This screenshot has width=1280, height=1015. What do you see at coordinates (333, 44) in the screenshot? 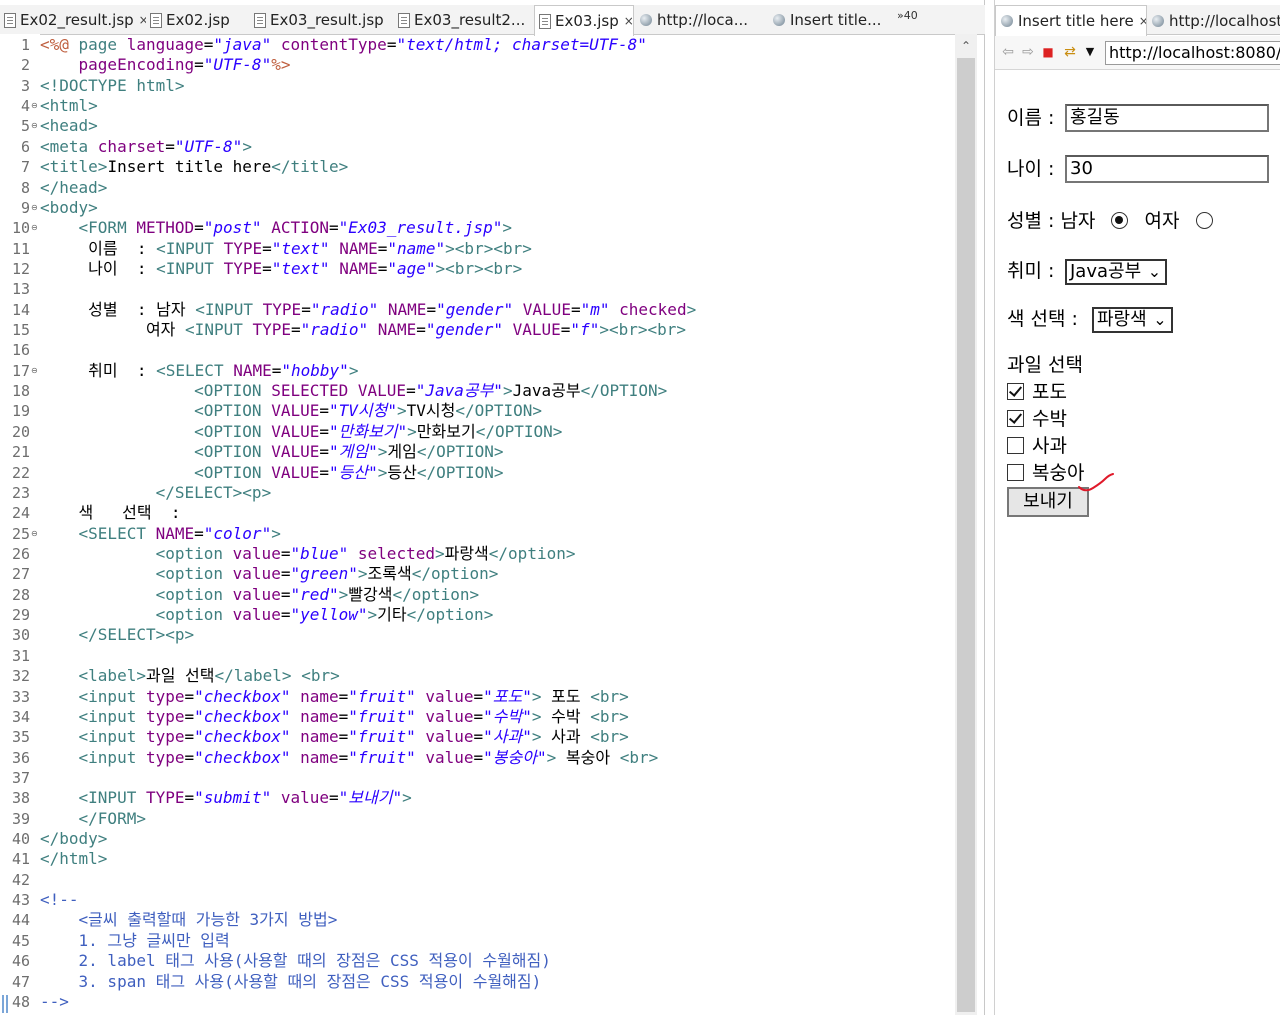
I see `code-token: contentType` at bounding box center [333, 44].